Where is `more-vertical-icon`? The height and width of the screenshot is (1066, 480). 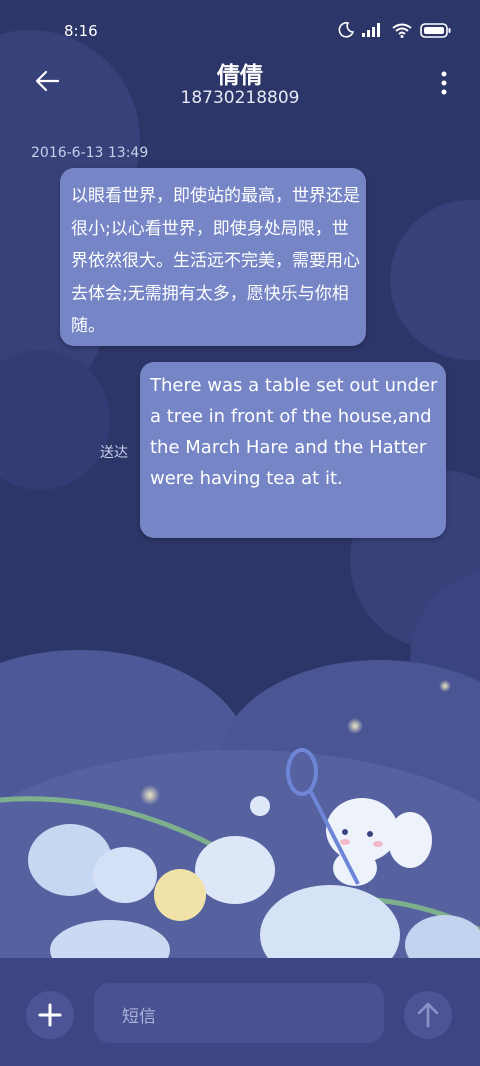 more-vertical-icon is located at coordinates (444, 83).